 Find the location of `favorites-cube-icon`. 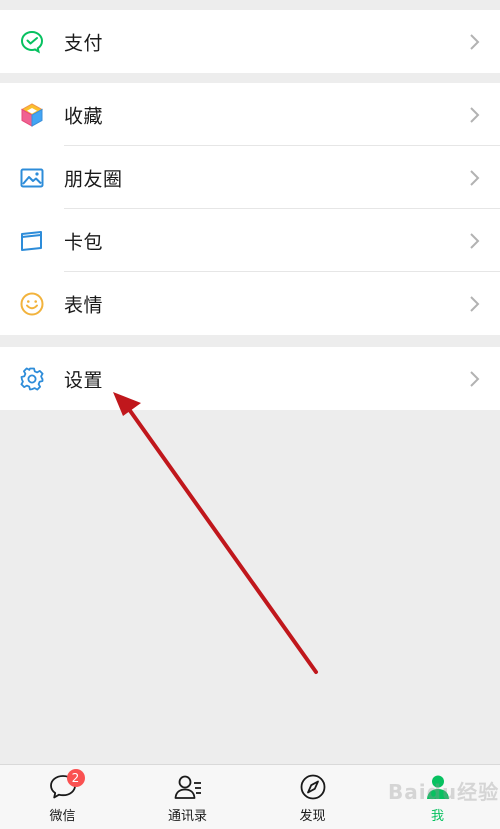

favorites-cube-icon is located at coordinates (32, 115).